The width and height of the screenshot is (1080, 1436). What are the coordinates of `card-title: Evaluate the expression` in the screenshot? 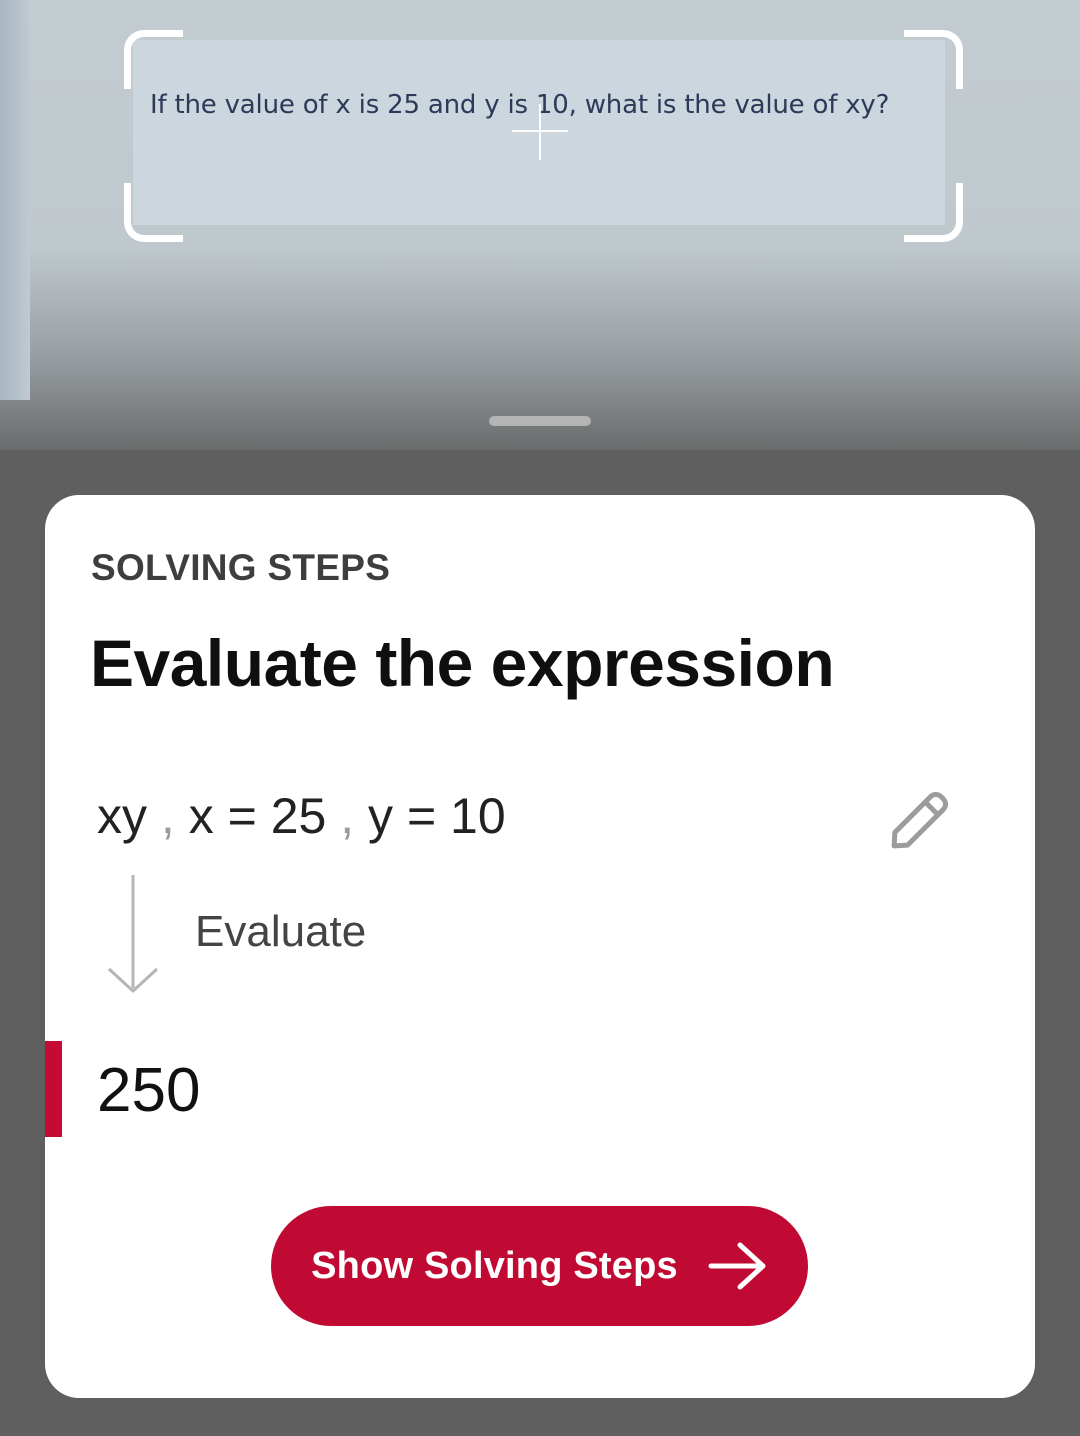 It's located at (462, 663).